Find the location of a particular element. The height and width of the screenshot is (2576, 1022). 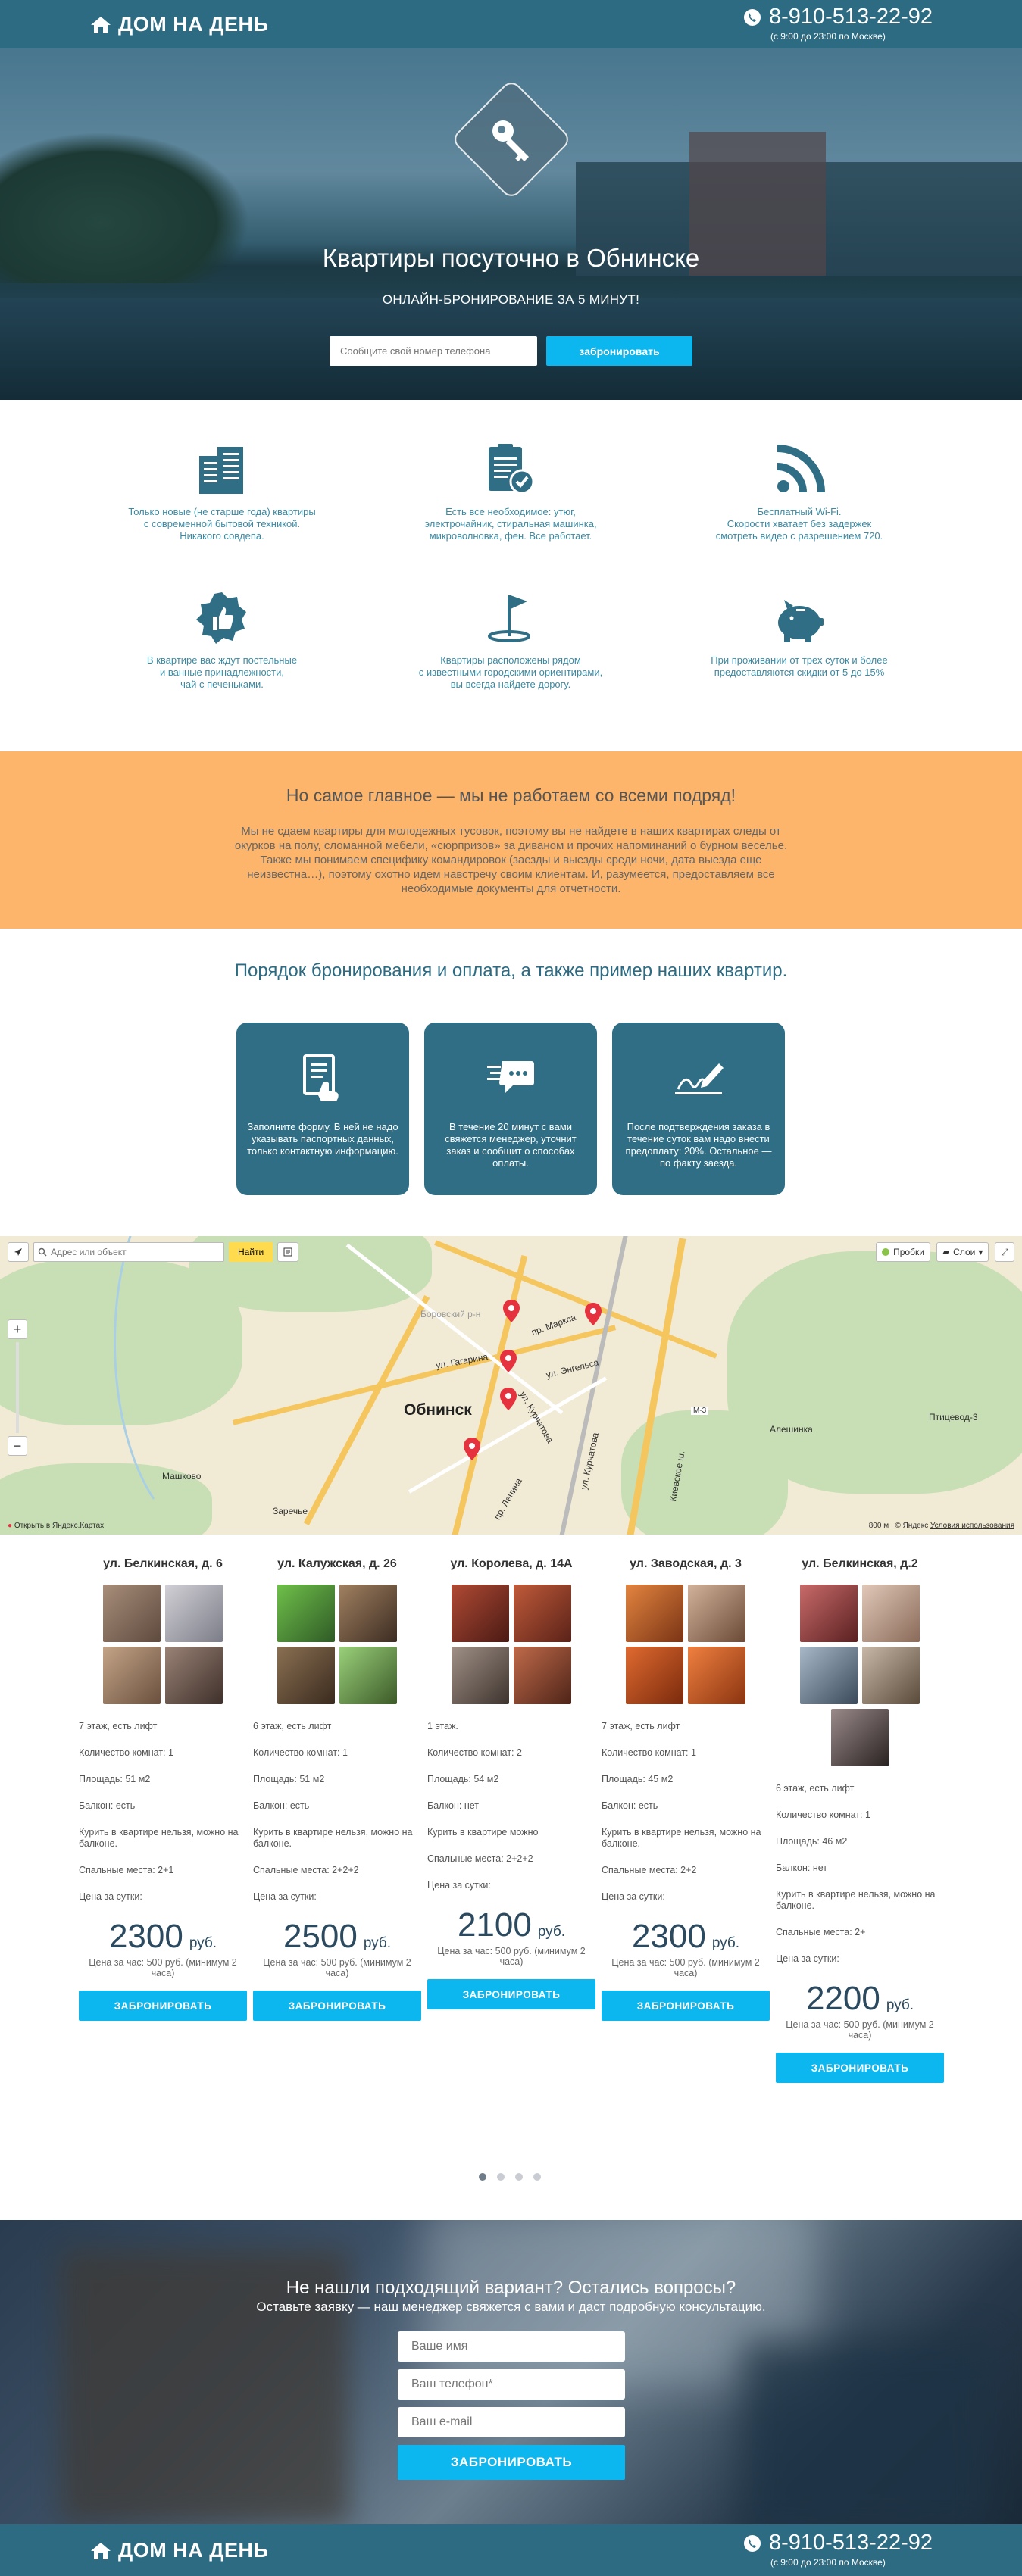

map-toolbar: Найти is located at coordinates (153, 1252).